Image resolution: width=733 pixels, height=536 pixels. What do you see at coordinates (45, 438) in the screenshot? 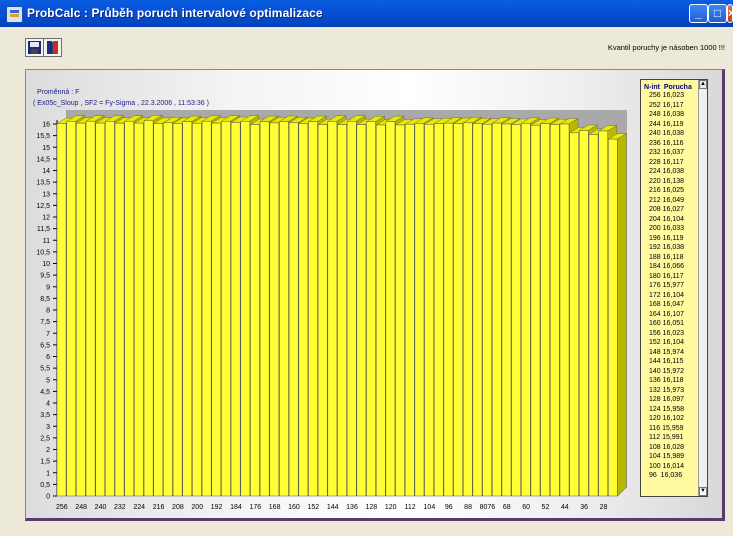
I see `y-tick-label: 2,5` at bounding box center [45, 438].